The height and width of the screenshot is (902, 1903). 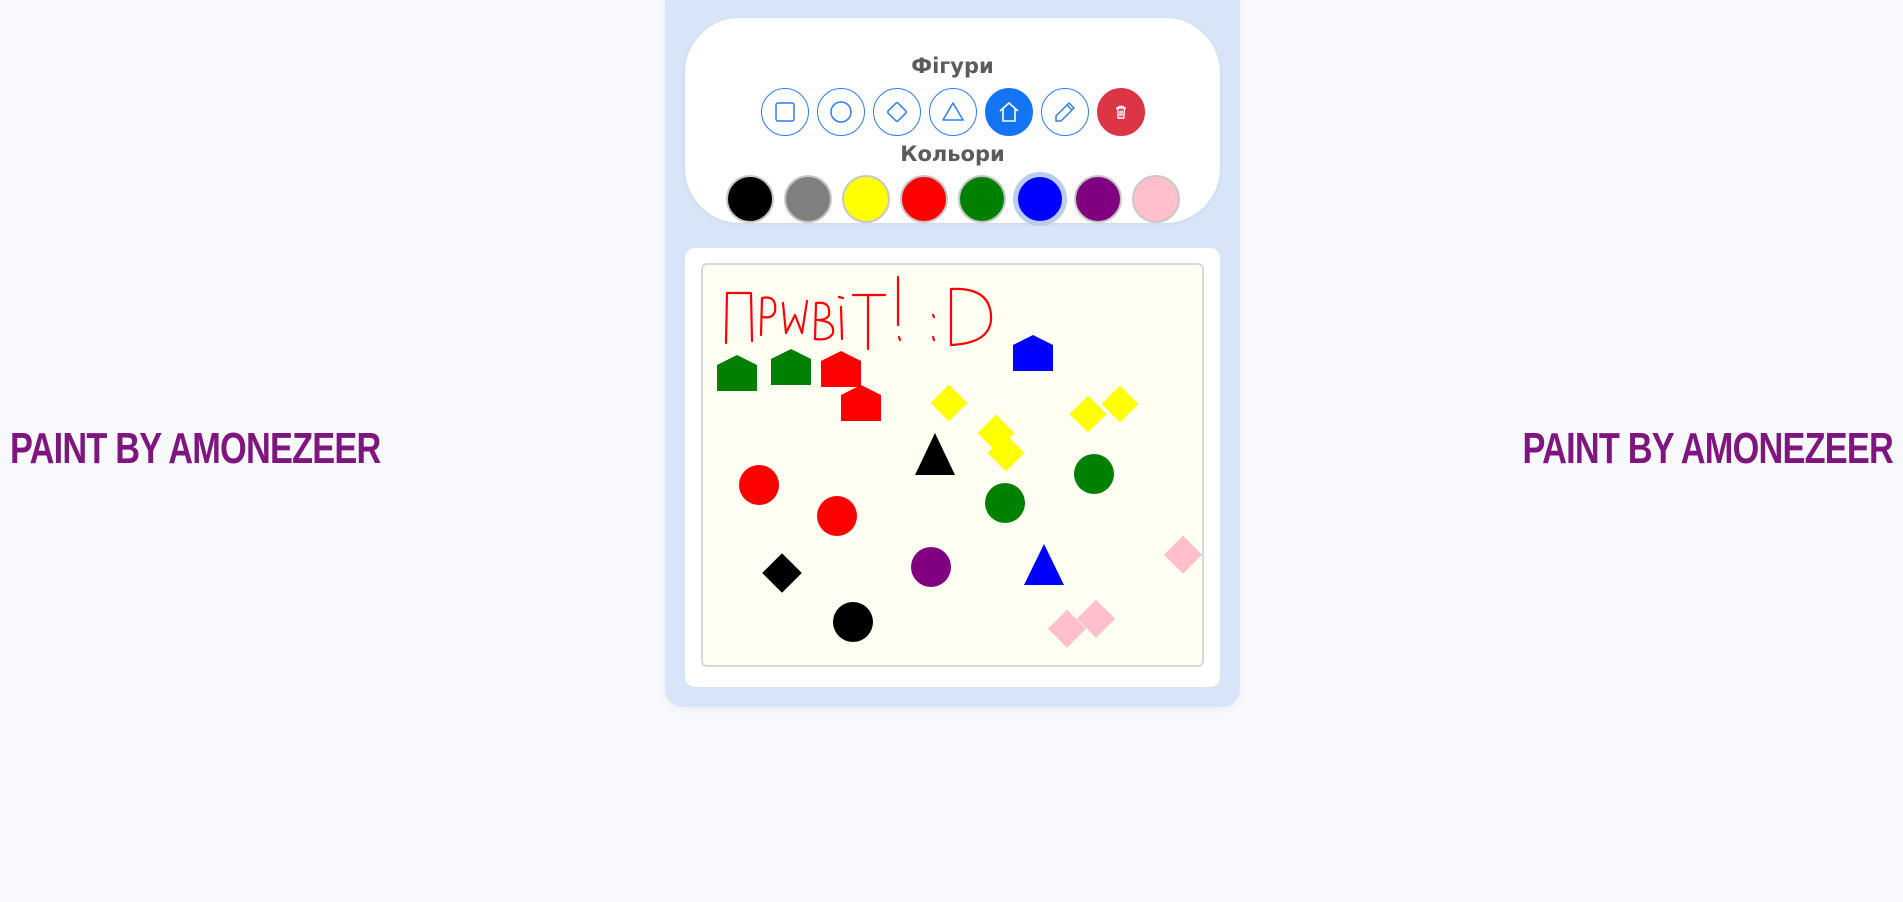 I want to click on triangle-icon, so click(x=952, y=111).